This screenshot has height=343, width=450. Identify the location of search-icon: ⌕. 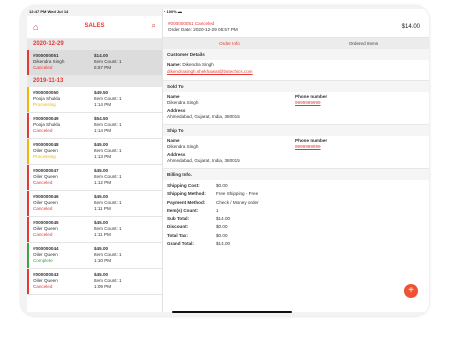
(154, 26).